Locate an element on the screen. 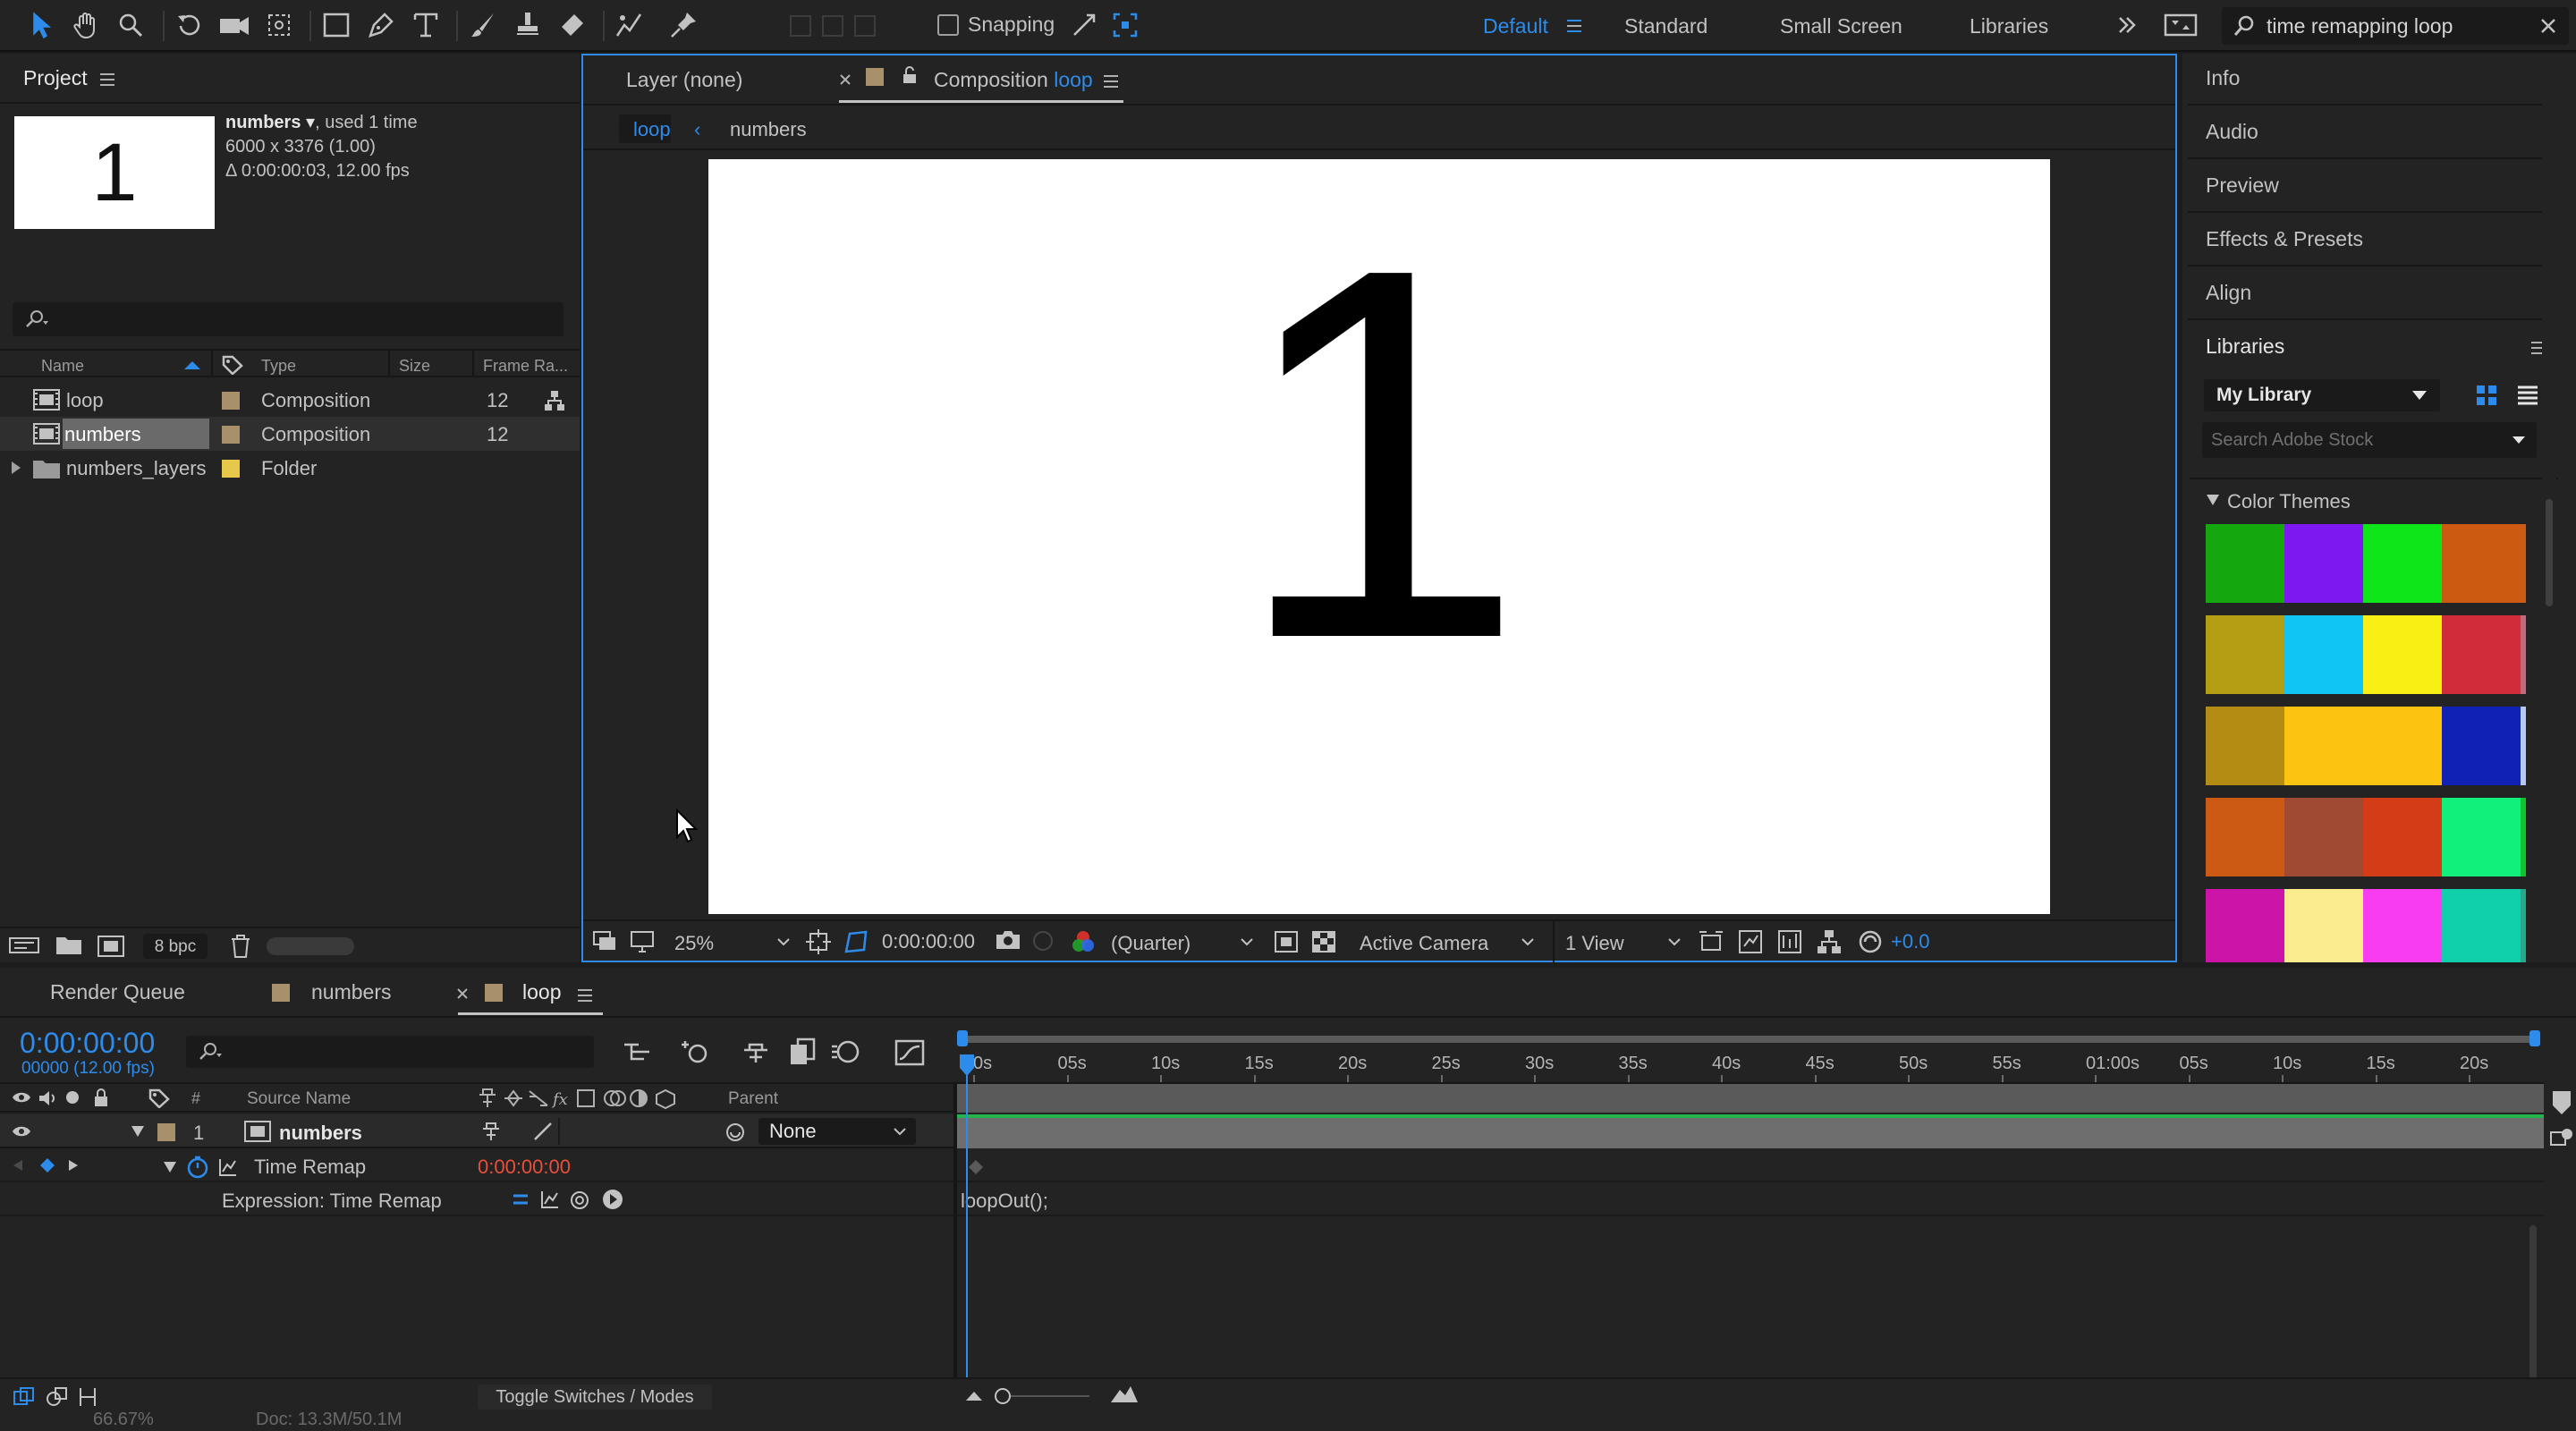 The image size is (2576, 1431). property-row-time-remap: Time Remap 0:00:00:00 is located at coordinates (476, 1166).